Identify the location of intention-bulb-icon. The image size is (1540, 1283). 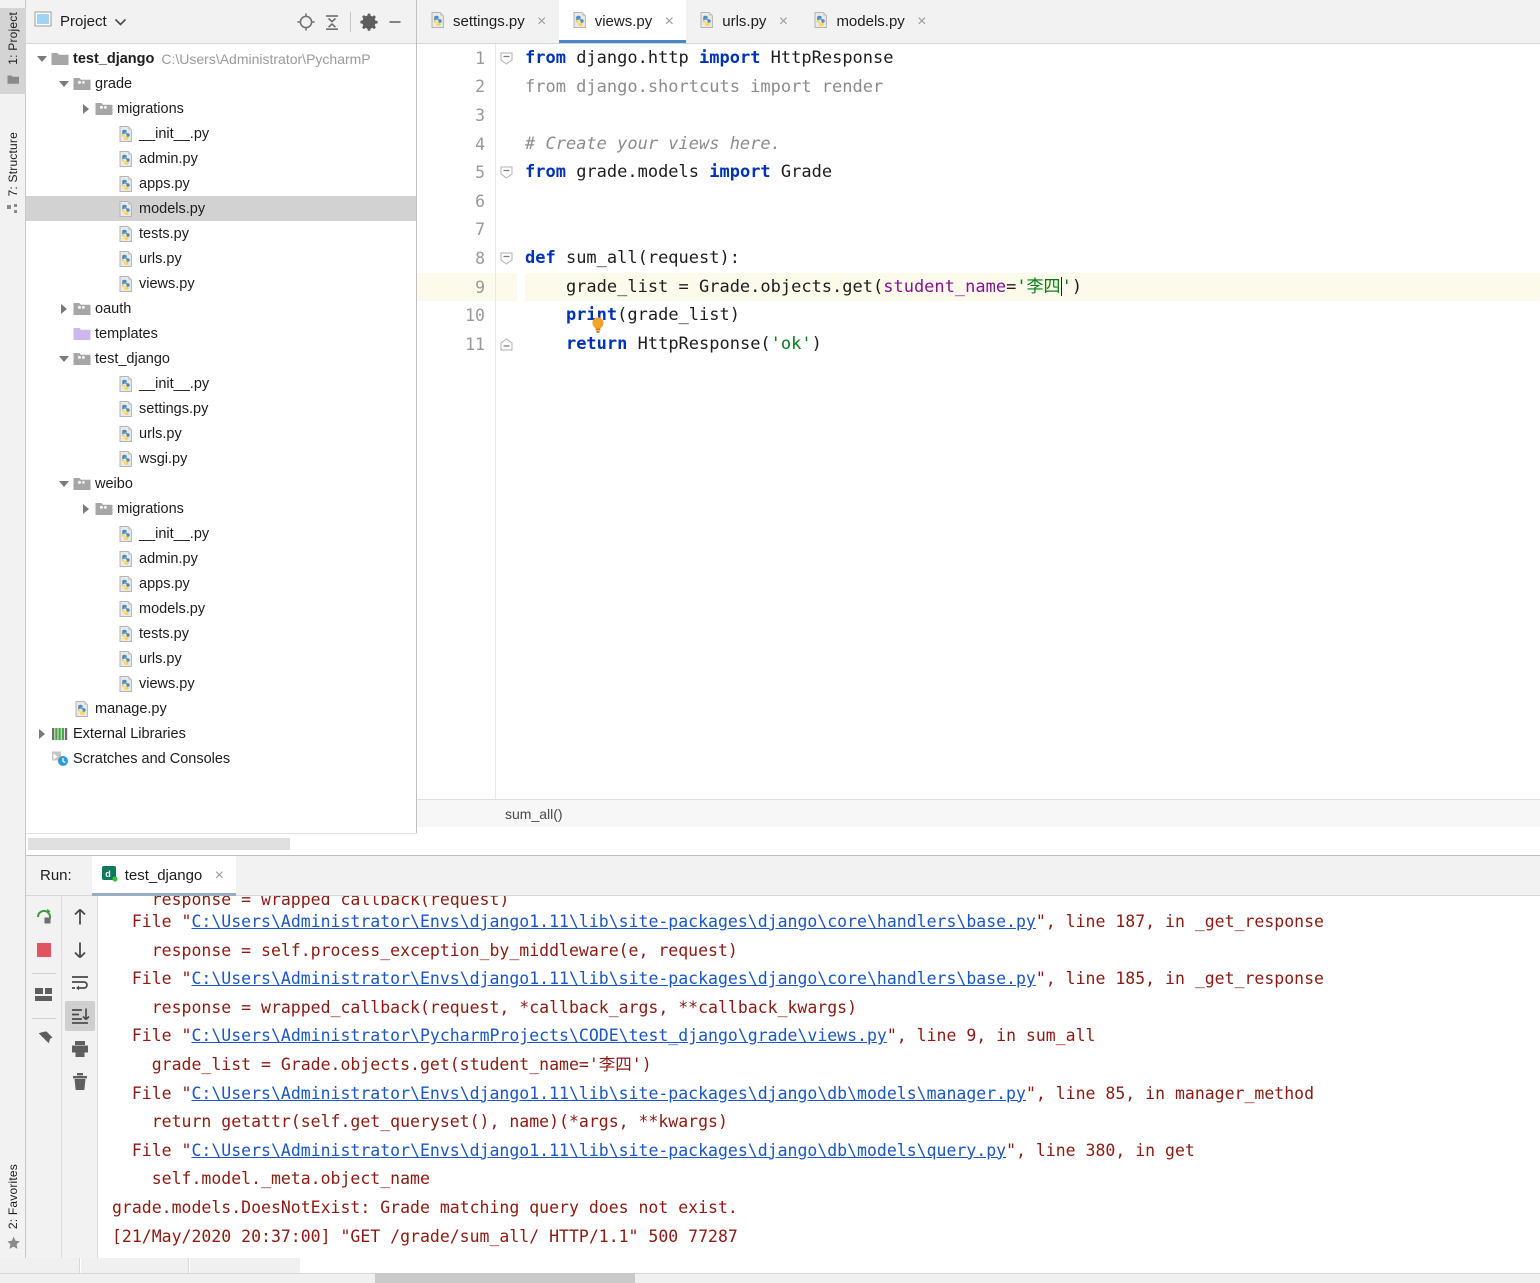
(598, 325).